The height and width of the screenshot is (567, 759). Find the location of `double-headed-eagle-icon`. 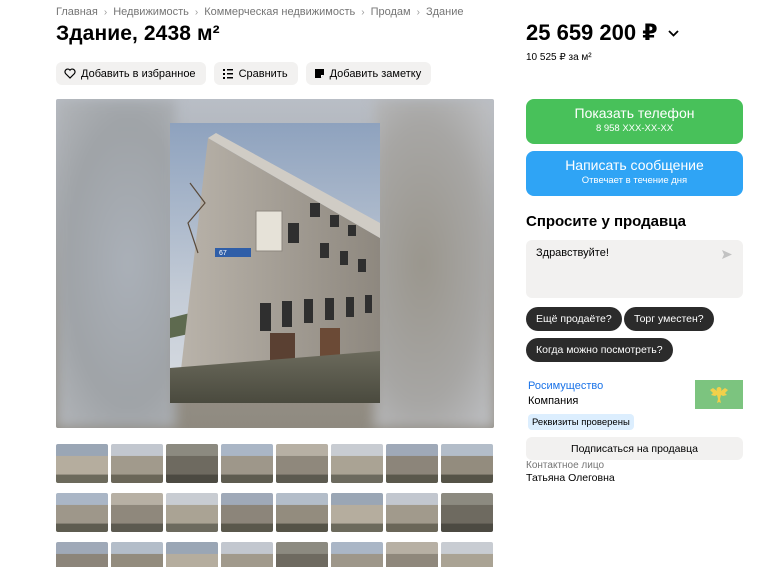

double-headed-eagle-icon is located at coordinates (719, 394).